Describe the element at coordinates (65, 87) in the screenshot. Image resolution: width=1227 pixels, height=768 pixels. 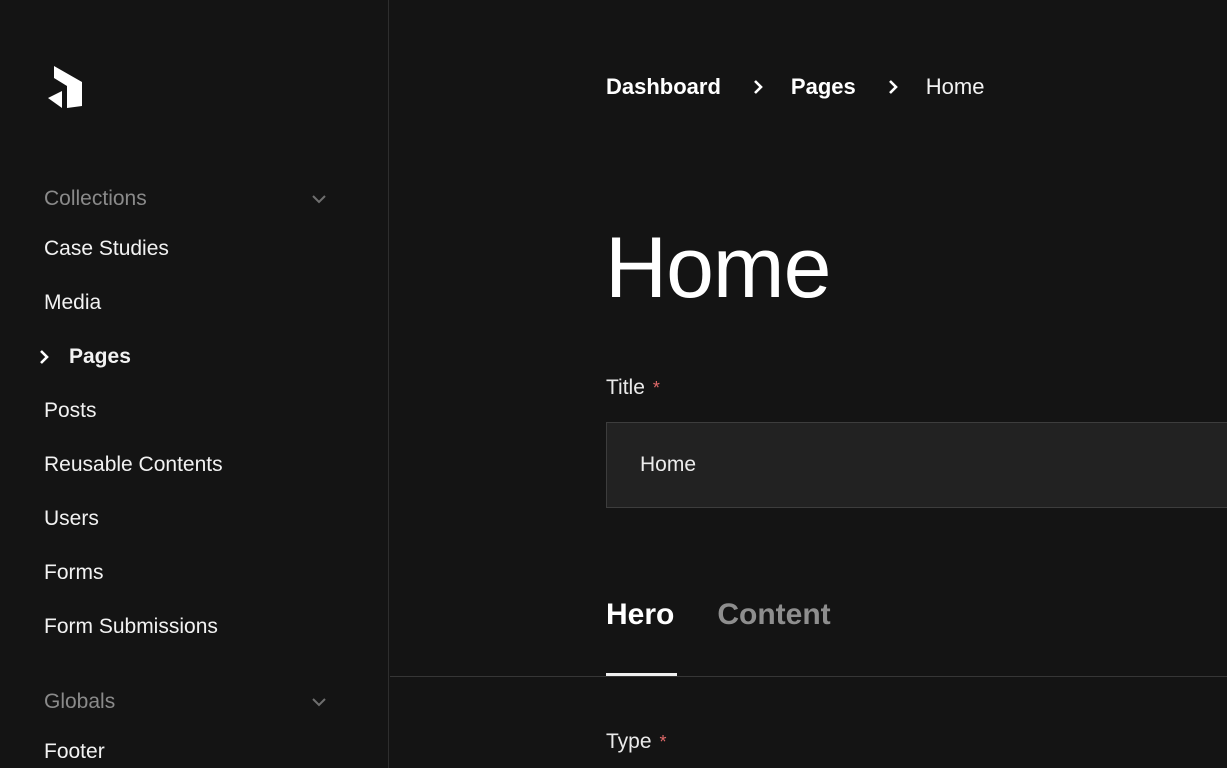
I see `payload-logo-icon` at that location.